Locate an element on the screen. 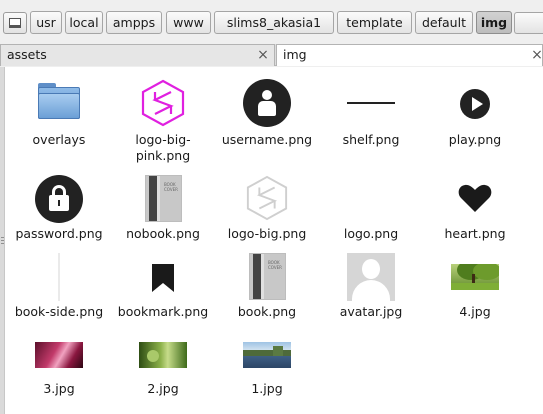  photo-lake-icon is located at coordinates (267, 355).